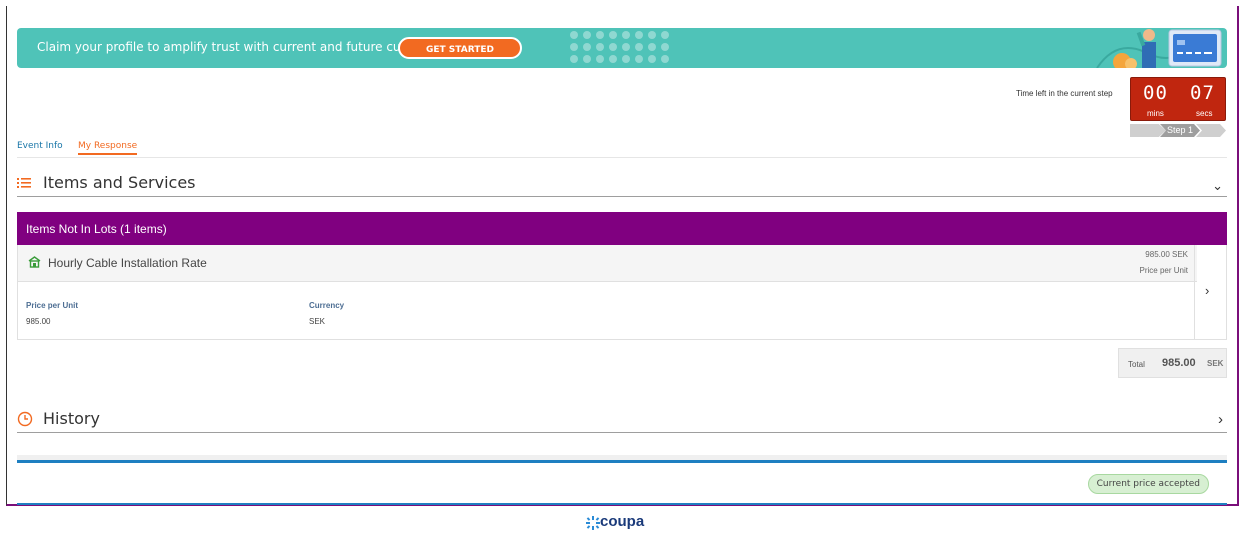 This screenshot has width=1248, height=536. I want to click on currency-label: Currency, so click(327, 305).